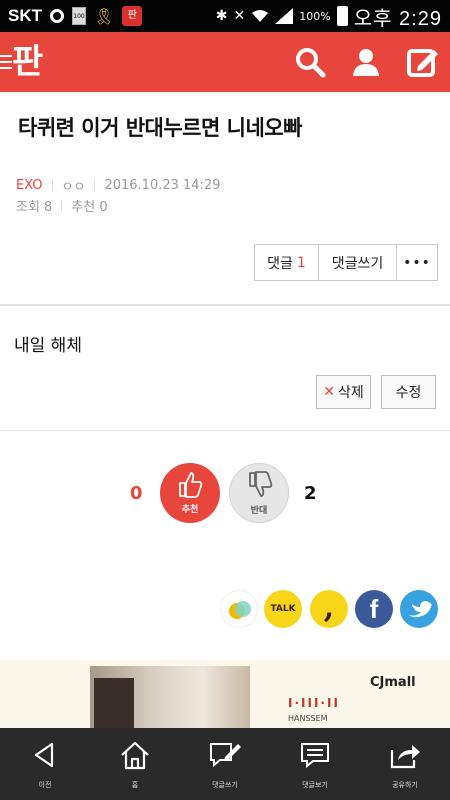  Describe the element at coordinates (6, 64) in the screenshot. I see `menu-icon` at that location.